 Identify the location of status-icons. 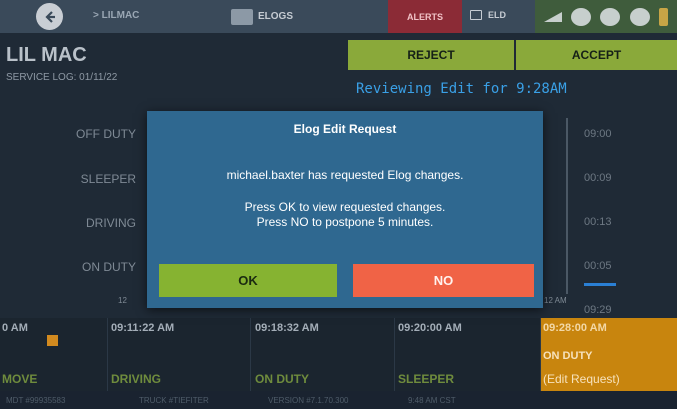
(606, 16).